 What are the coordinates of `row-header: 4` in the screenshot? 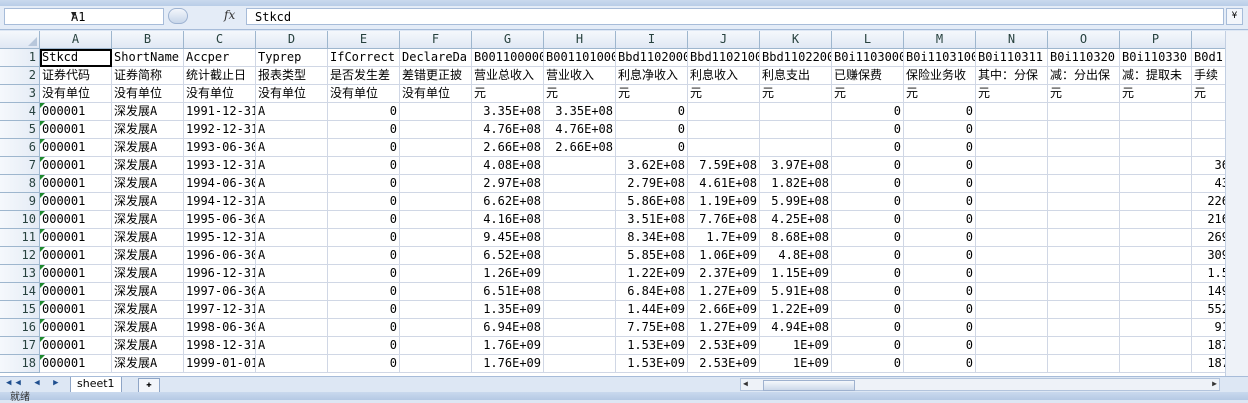 It's located at (20, 112).